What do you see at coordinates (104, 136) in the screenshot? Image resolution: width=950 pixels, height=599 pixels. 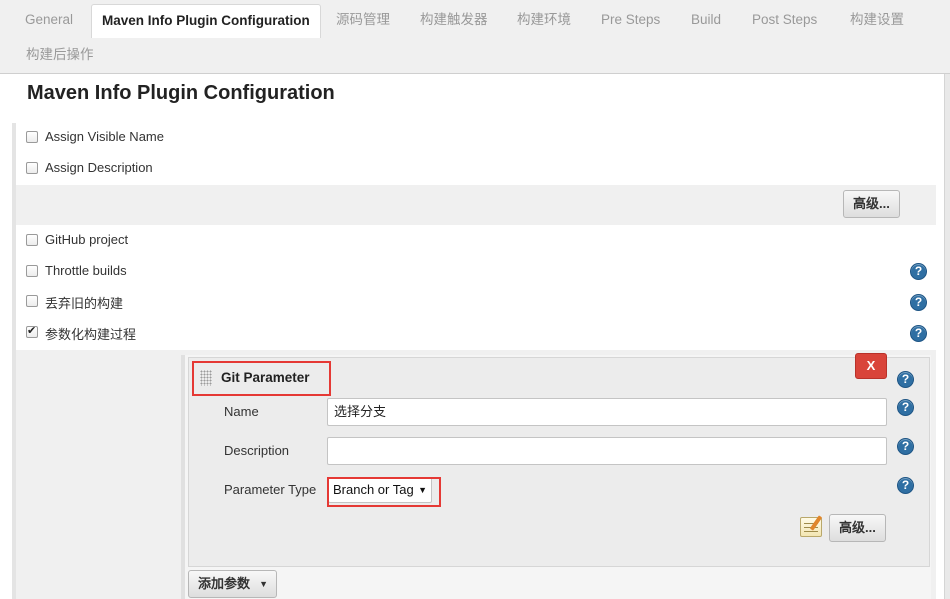 I see `option-label: Assign Visible Name` at bounding box center [104, 136].